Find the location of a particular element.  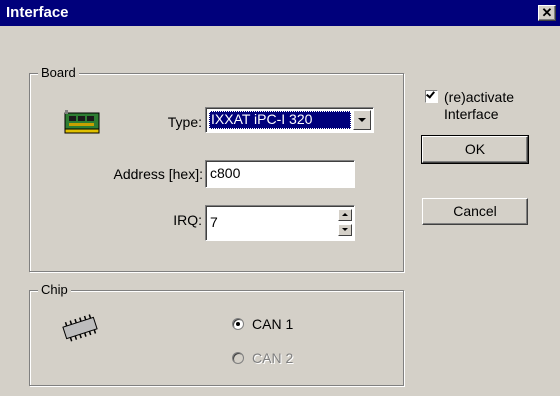

title-bar: Interface ✕ is located at coordinates (280, 13).